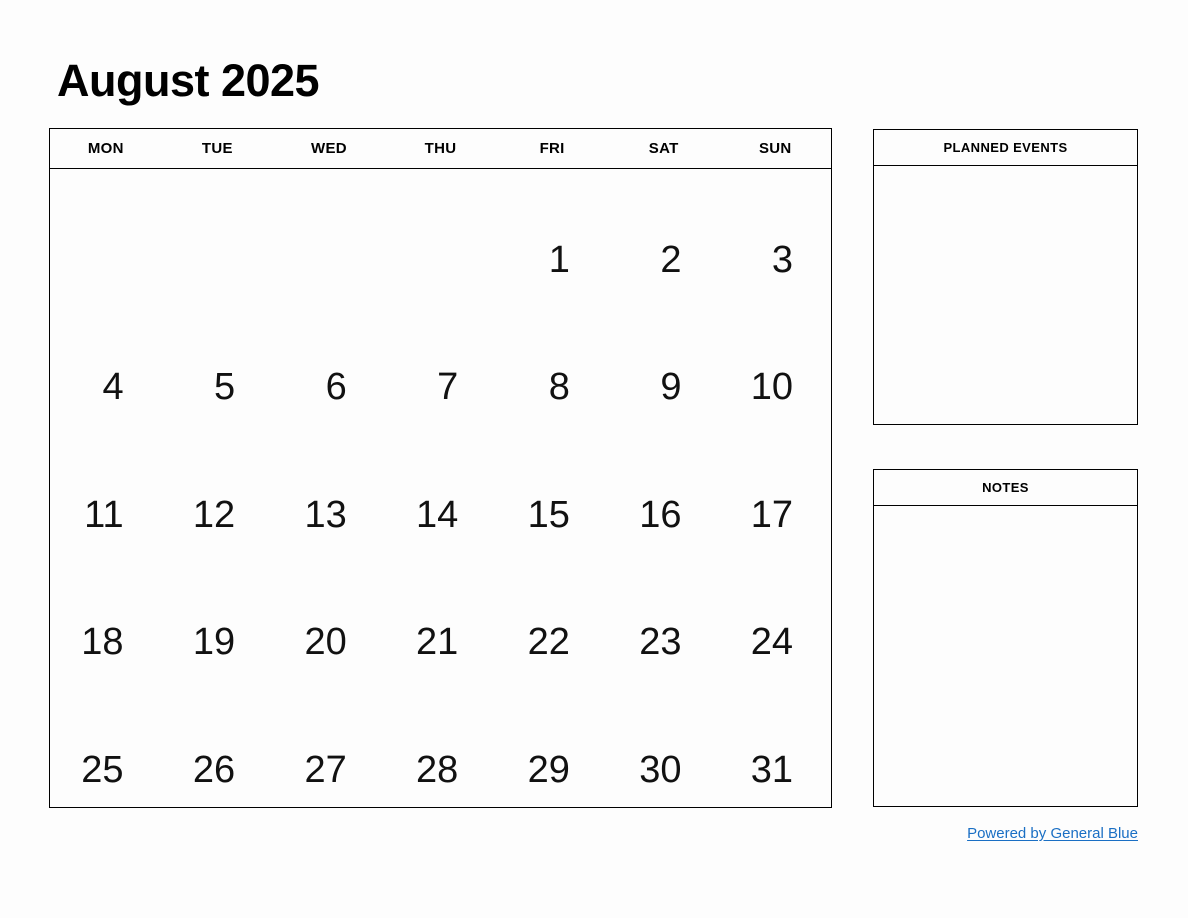 Image resolution: width=1188 pixels, height=918 pixels. I want to click on weekday-header-fri: FRI, so click(552, 148).